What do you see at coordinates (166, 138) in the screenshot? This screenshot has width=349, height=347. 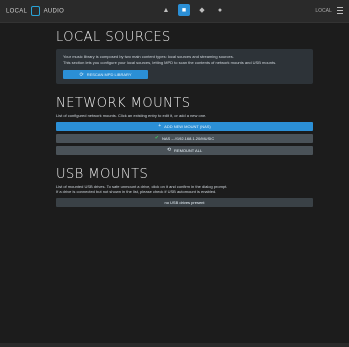 I see `mount-entry-label: NAS` at bounding box center [166, 138].